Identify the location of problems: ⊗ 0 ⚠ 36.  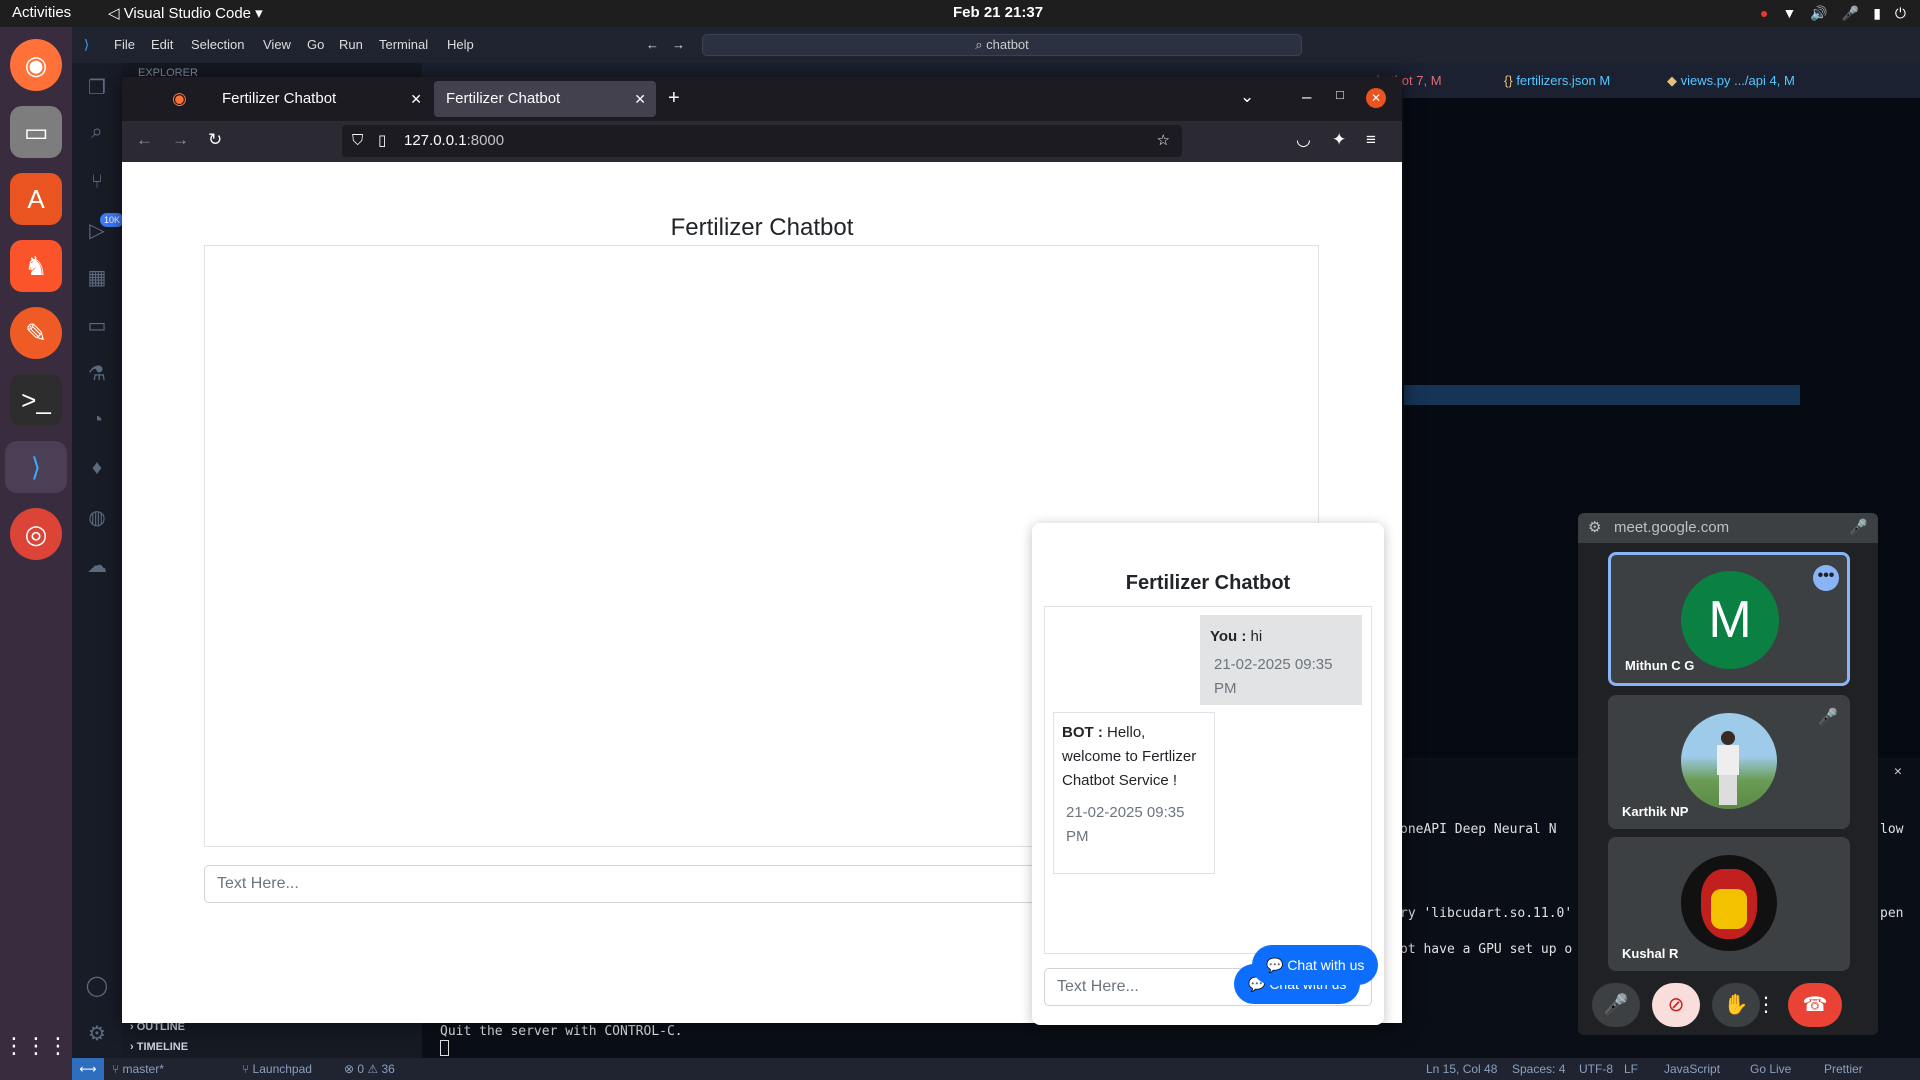
(369, 1069).